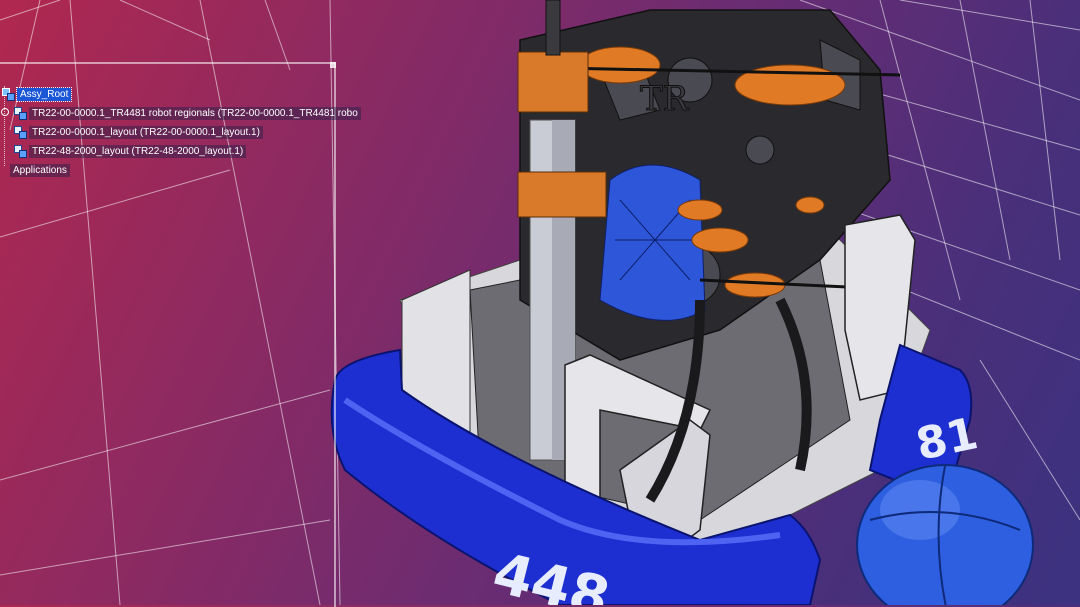 The width and height of the screenshot is (1080, 607). Describe the element at coordinates (665, 99) in the screenshot. I see `team-logo: TR` at that location.